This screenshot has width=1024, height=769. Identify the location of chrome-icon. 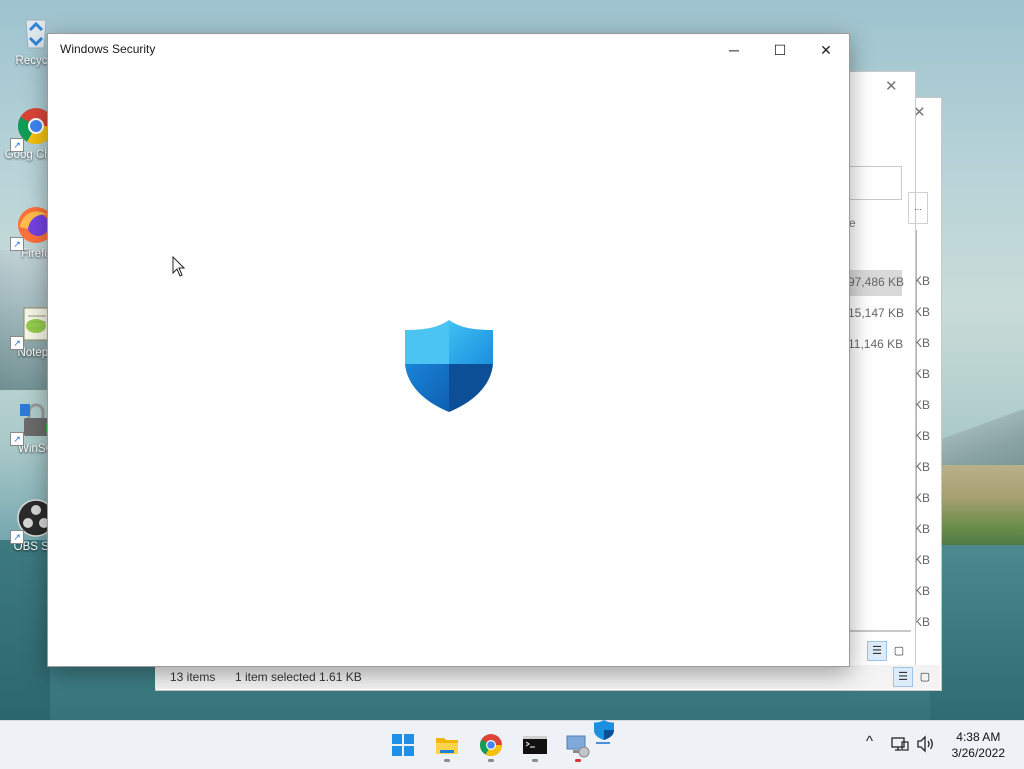
(491, 745).